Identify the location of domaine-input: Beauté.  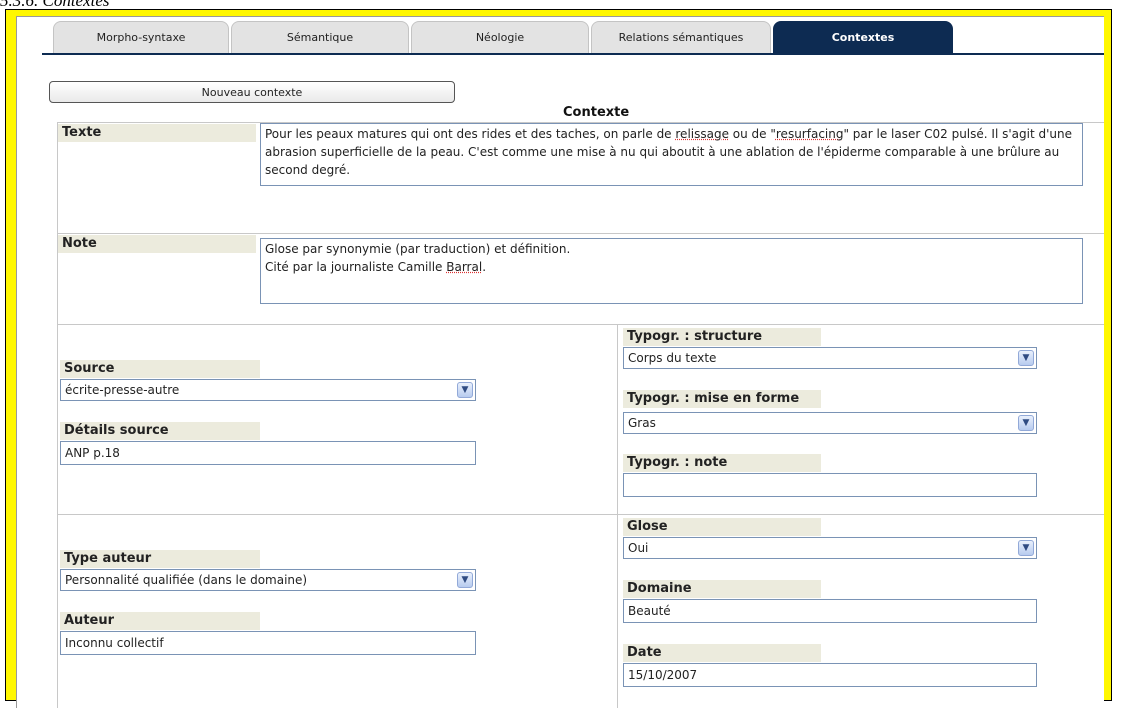
(830, 611).